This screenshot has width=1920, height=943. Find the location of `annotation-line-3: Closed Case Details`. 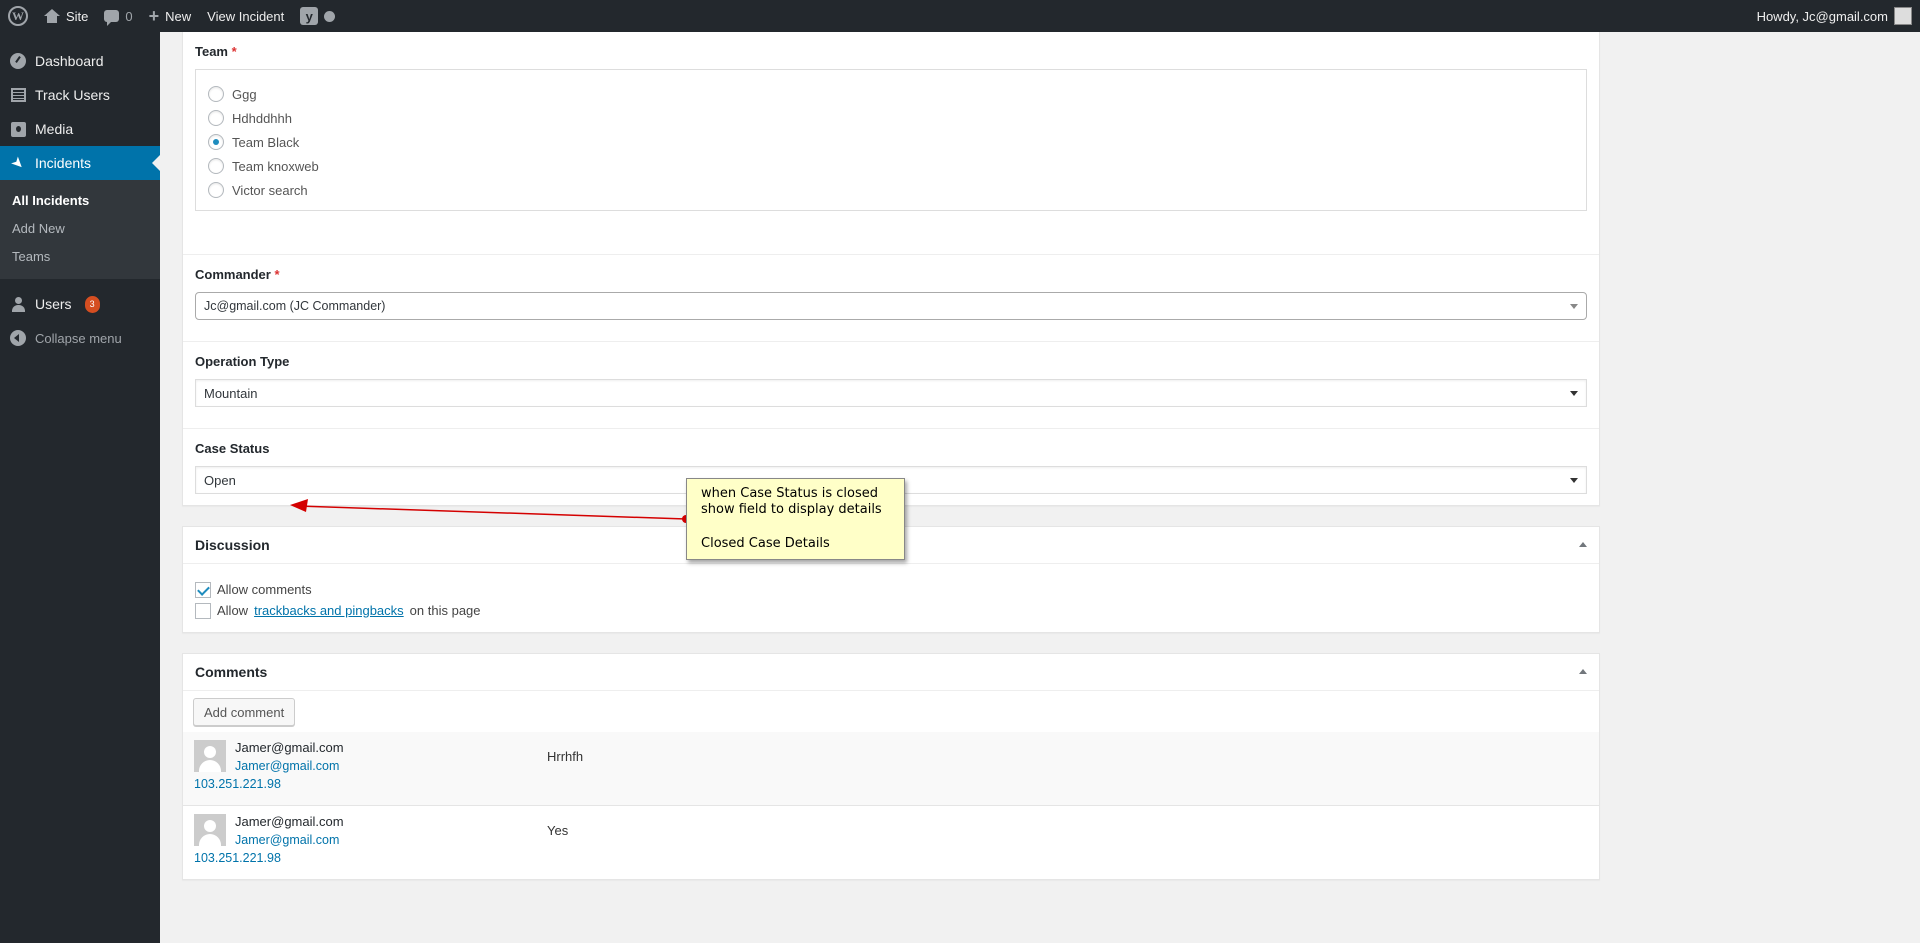

annotation-line-3: Closed Case Details is located at coordinates (765, 543).